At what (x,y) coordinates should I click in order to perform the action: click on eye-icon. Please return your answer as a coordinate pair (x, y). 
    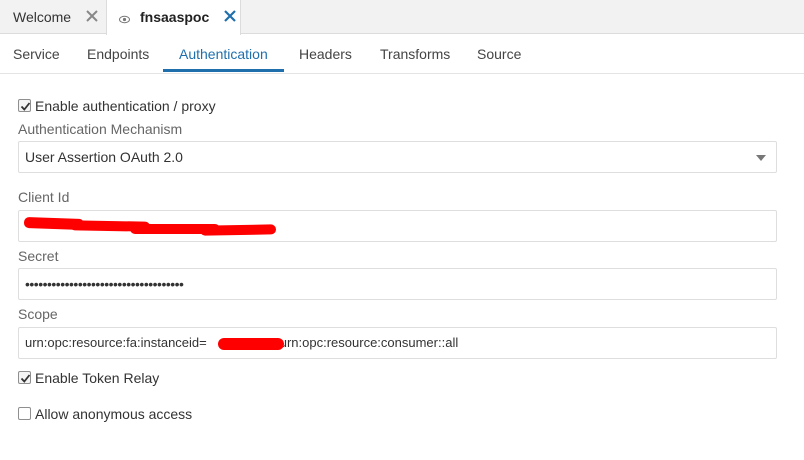
    Looking at the image, I should click on (124, 18).